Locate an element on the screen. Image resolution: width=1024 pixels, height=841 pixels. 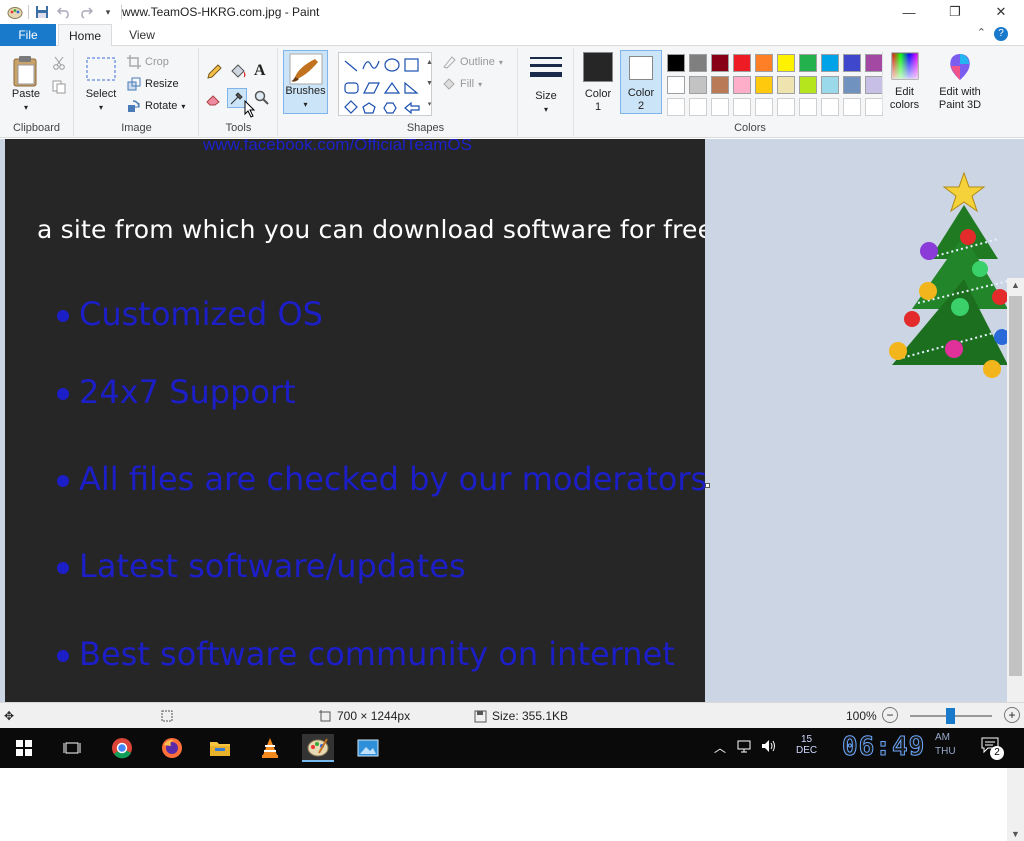
tab-file: File is located at coordinates (28, 35).